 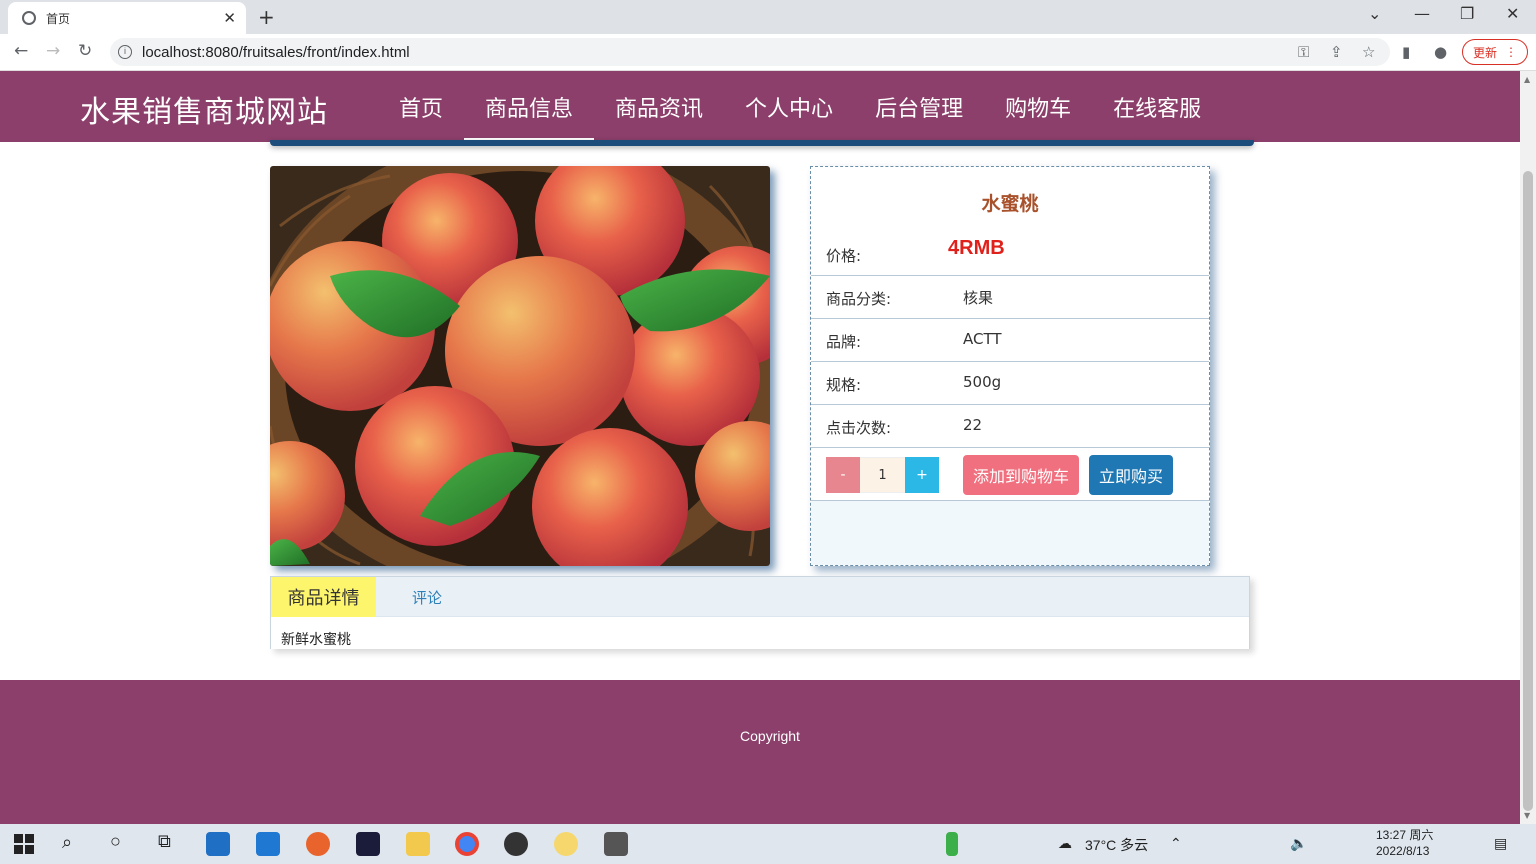 I want to click on close-window-icon: ✕, so click(x=1512, y=13).